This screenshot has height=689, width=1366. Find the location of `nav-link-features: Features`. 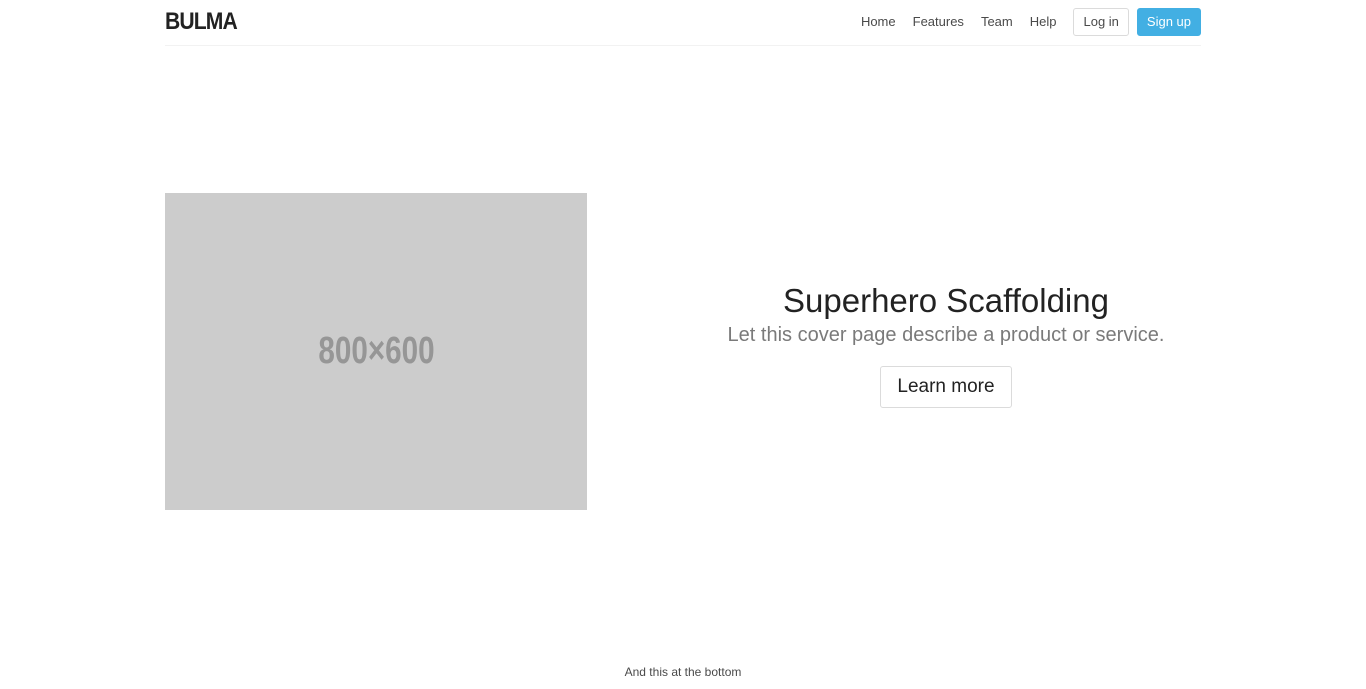

nav-link-features: Features is located at coordinates (938, 22).